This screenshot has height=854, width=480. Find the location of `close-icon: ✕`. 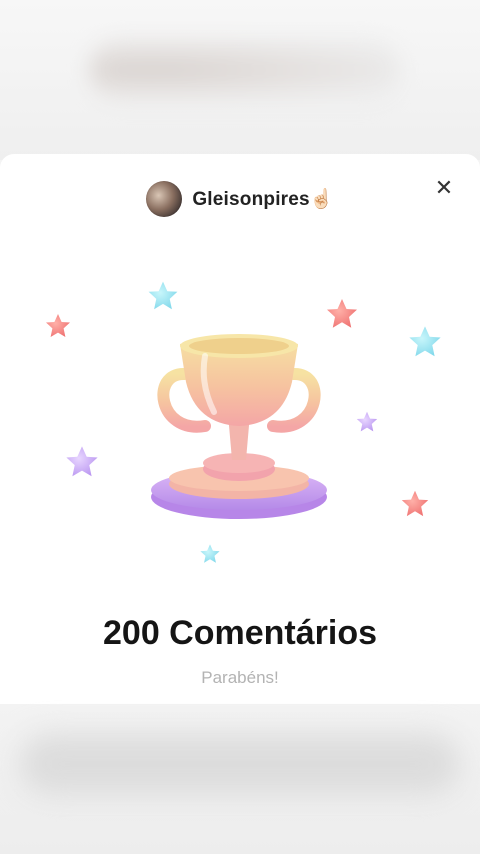

close-icon: ✕ is located at coordinates (444, 187).